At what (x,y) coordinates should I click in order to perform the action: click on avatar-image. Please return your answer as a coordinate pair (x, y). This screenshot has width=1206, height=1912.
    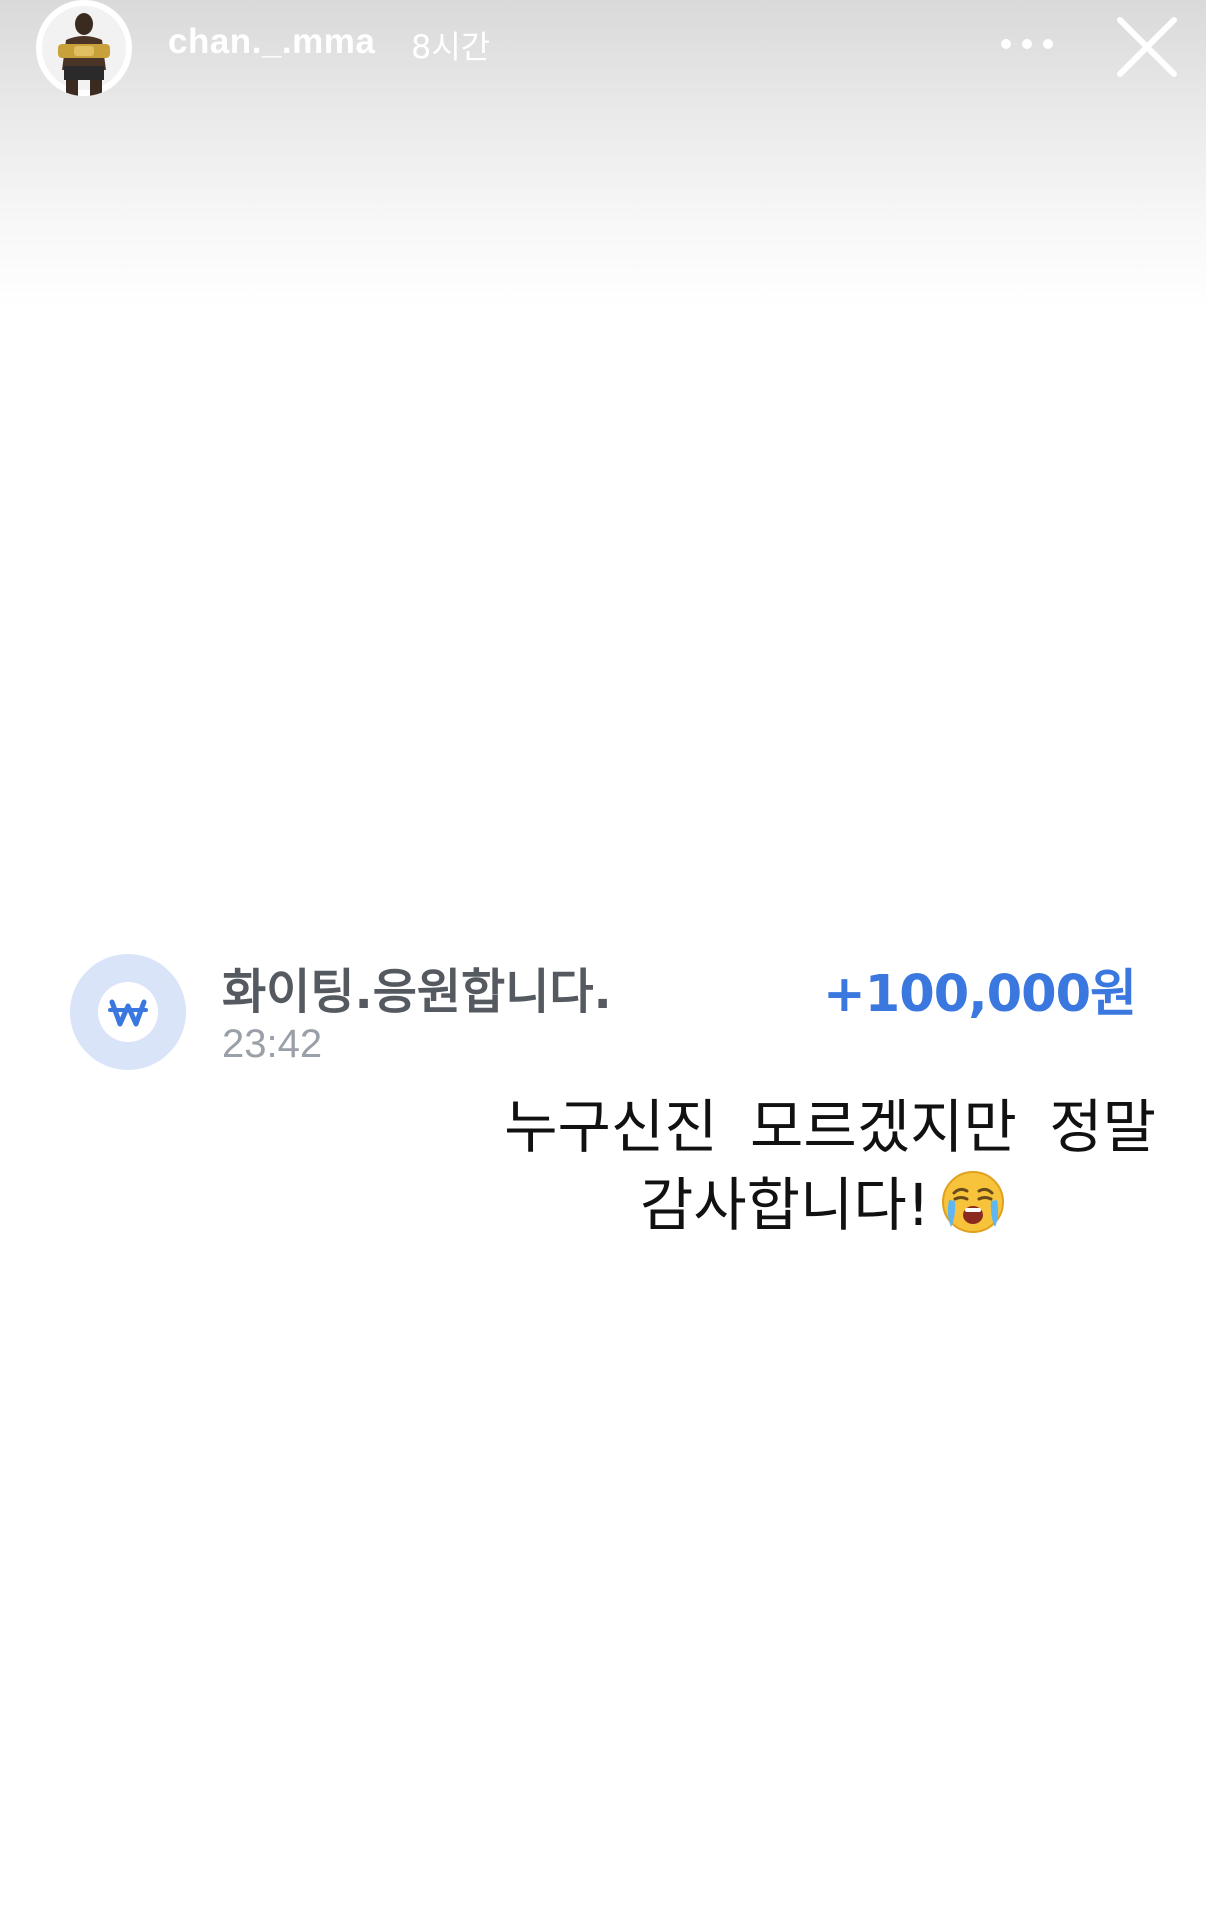
    Looking at the image, I should click on (84, 48).